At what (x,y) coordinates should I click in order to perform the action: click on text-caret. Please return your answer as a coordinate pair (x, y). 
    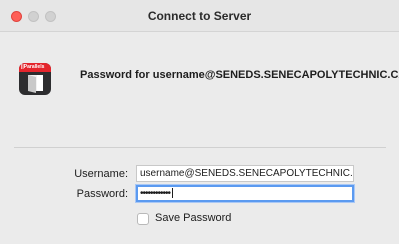
    Looking at the image, I should click on (173, 193).